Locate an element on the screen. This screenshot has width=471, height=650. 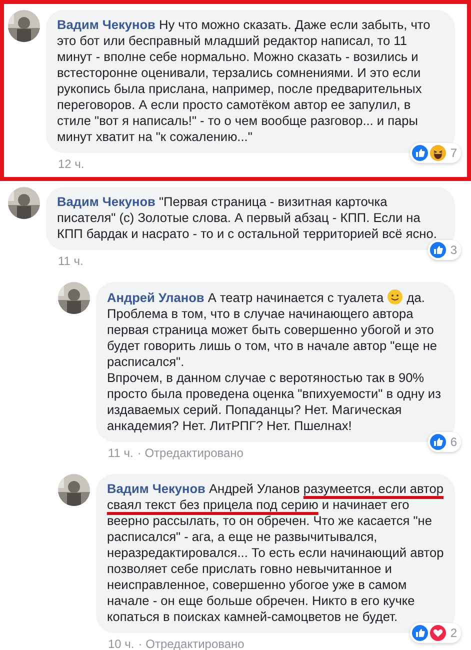
laughing-face-icon is located at coordinates (438, 153).